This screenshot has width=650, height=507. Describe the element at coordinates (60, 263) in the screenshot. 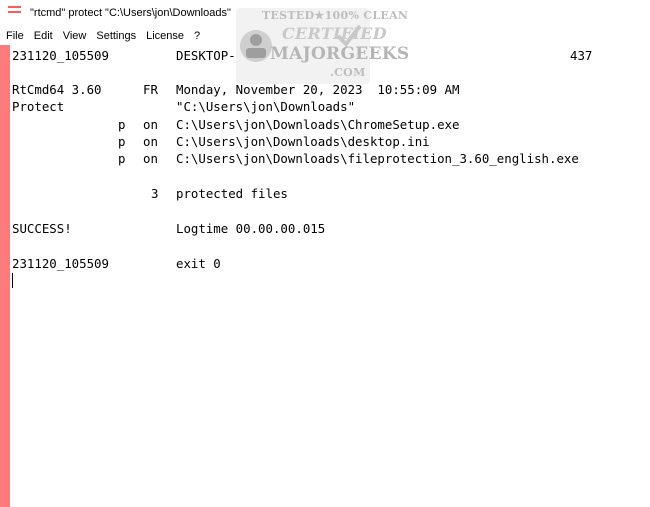

I see `footer-id: 231120_105509` at that location.